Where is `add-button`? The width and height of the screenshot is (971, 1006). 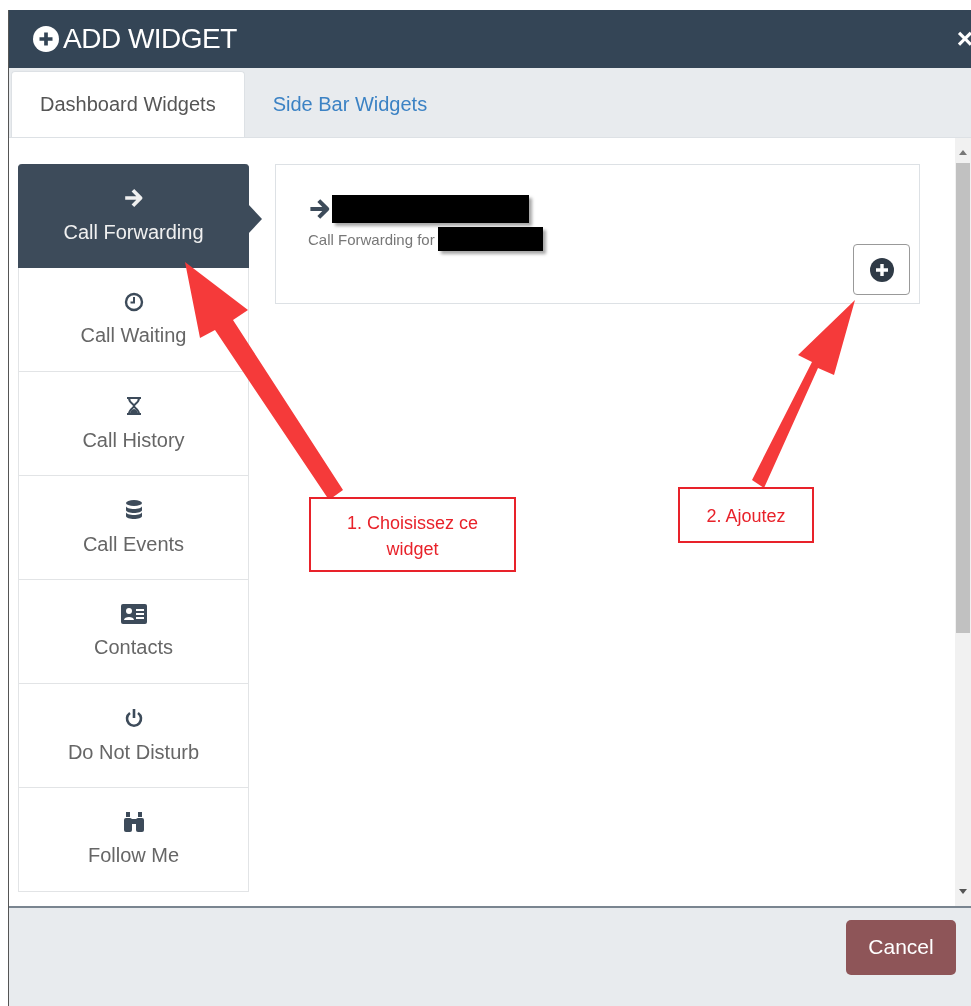
add-button is located at coordinates (881, 269).